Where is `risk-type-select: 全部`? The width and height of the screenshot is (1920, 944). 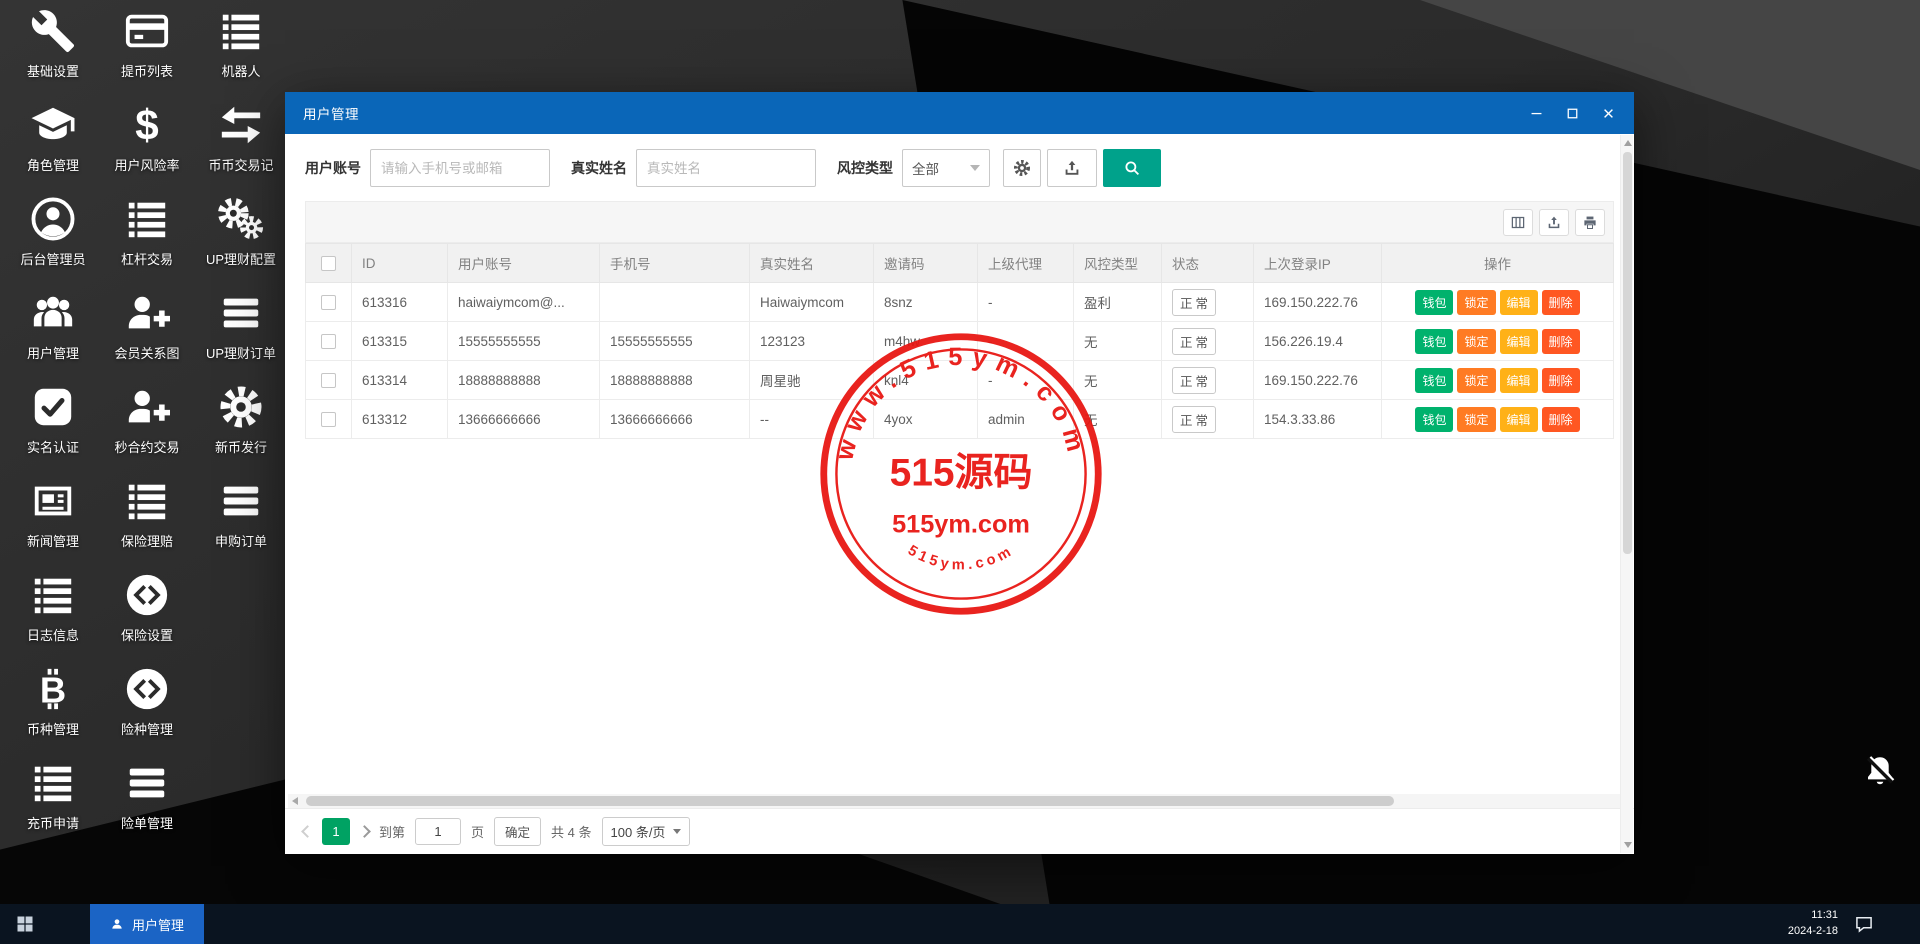
risk-type-select: 全部 is located at coordinates (946, 168).